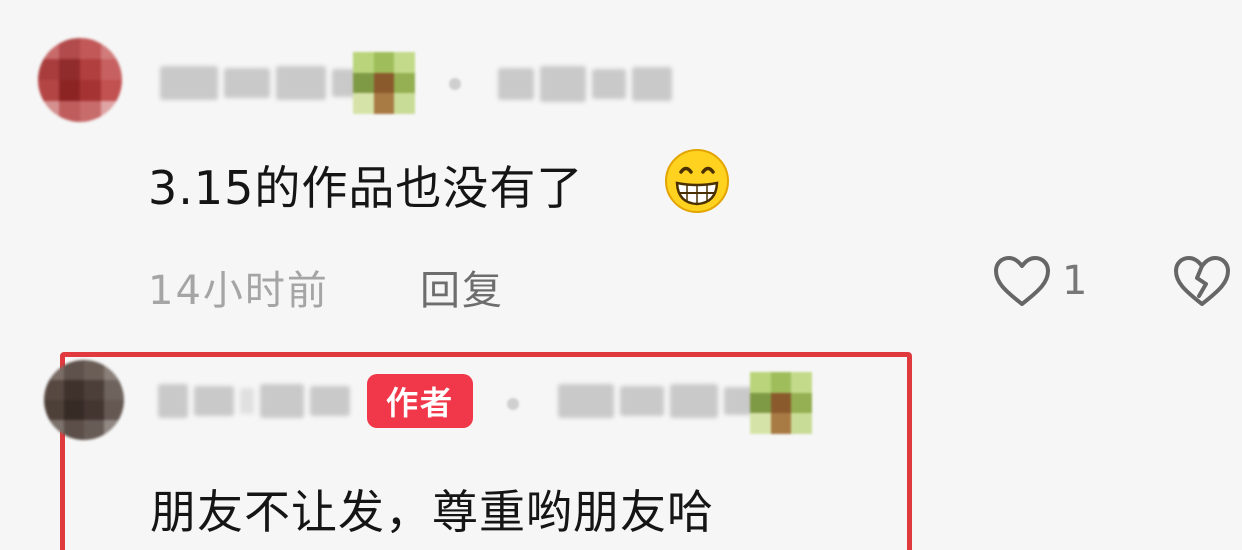  What do you see at coordinates (1075, 281) in the screenshot?
I see `like-count: 1` at bounding box center [1075, 281].